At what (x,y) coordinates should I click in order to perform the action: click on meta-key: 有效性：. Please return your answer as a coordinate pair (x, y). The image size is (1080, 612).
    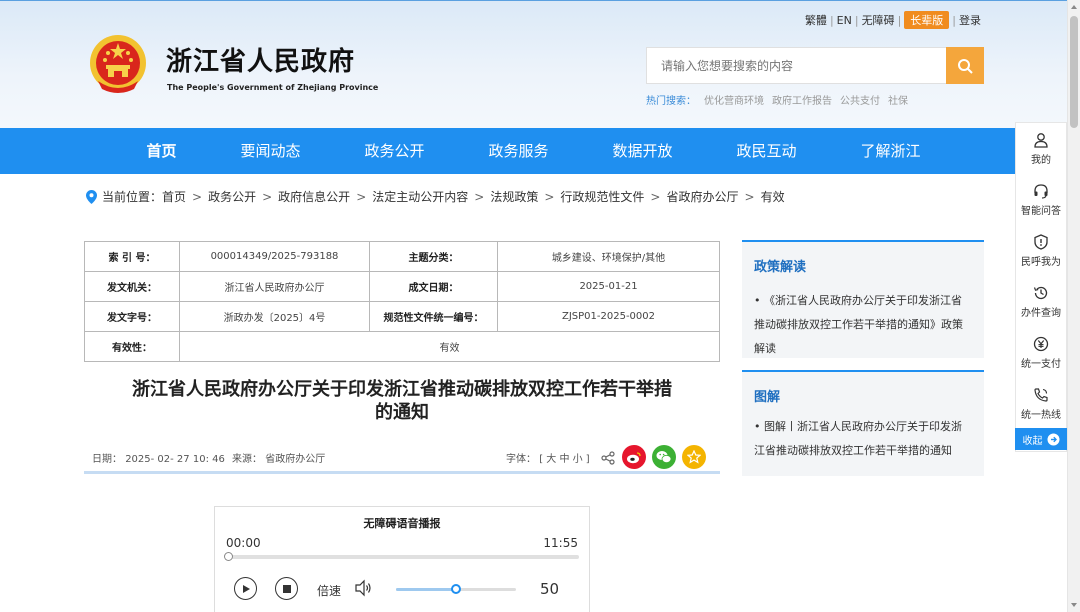
    Looking at the image, I should click on (132, 346).